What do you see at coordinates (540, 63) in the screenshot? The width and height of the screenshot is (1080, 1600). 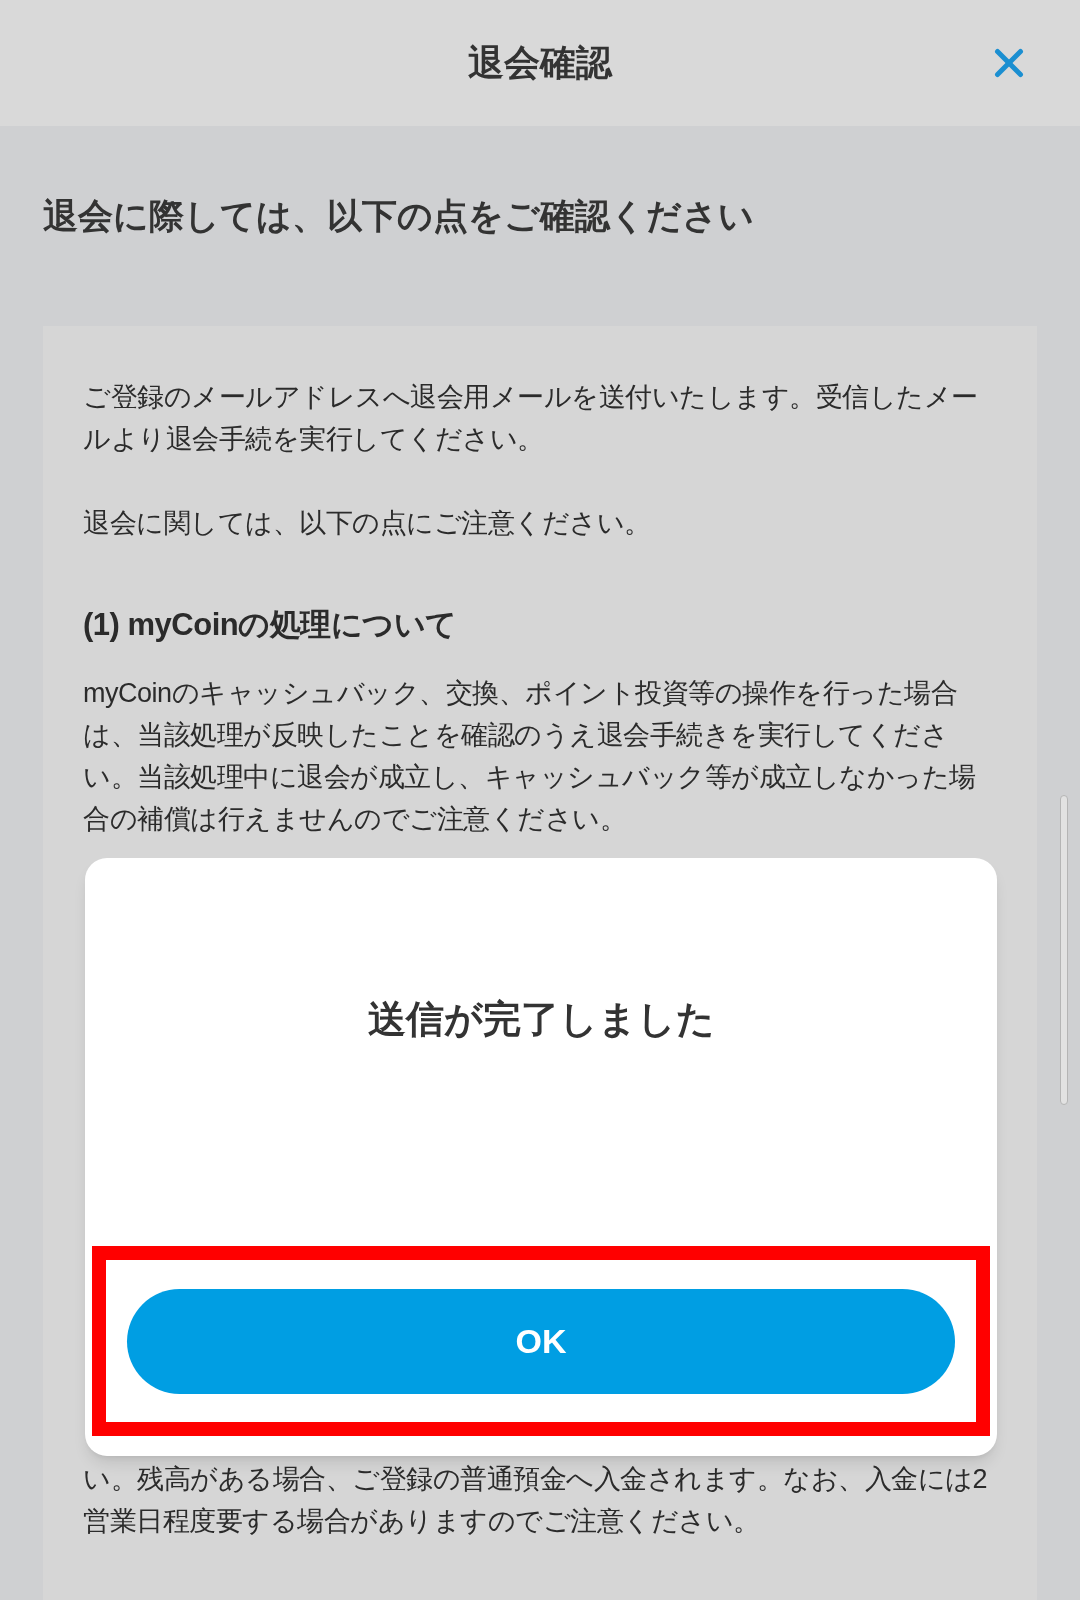 I see `page-title: 退会確認` at bounding box center [540, 63].